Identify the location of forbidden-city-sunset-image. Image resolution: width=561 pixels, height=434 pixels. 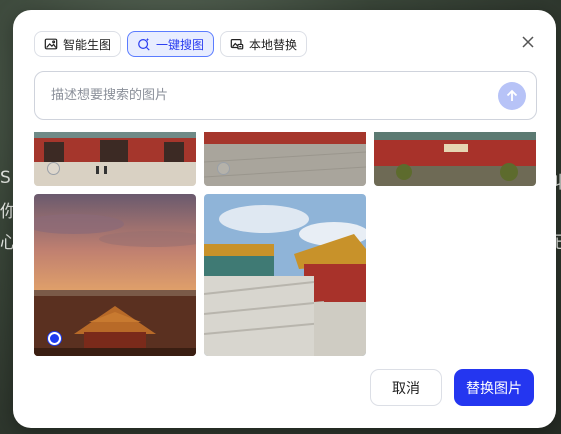
(115, 275).